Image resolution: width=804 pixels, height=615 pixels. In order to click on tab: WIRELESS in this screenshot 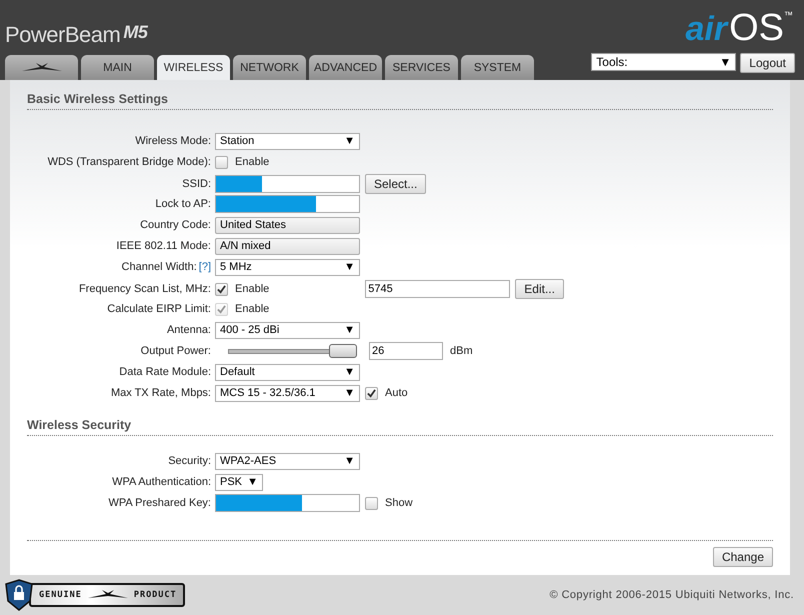, I will do `click(193, 67)`.